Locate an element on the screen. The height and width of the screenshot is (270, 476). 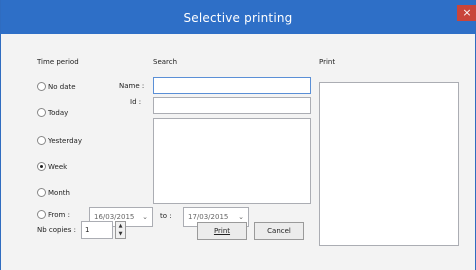
print-button-label: Print is located at coordinates (222, 231).